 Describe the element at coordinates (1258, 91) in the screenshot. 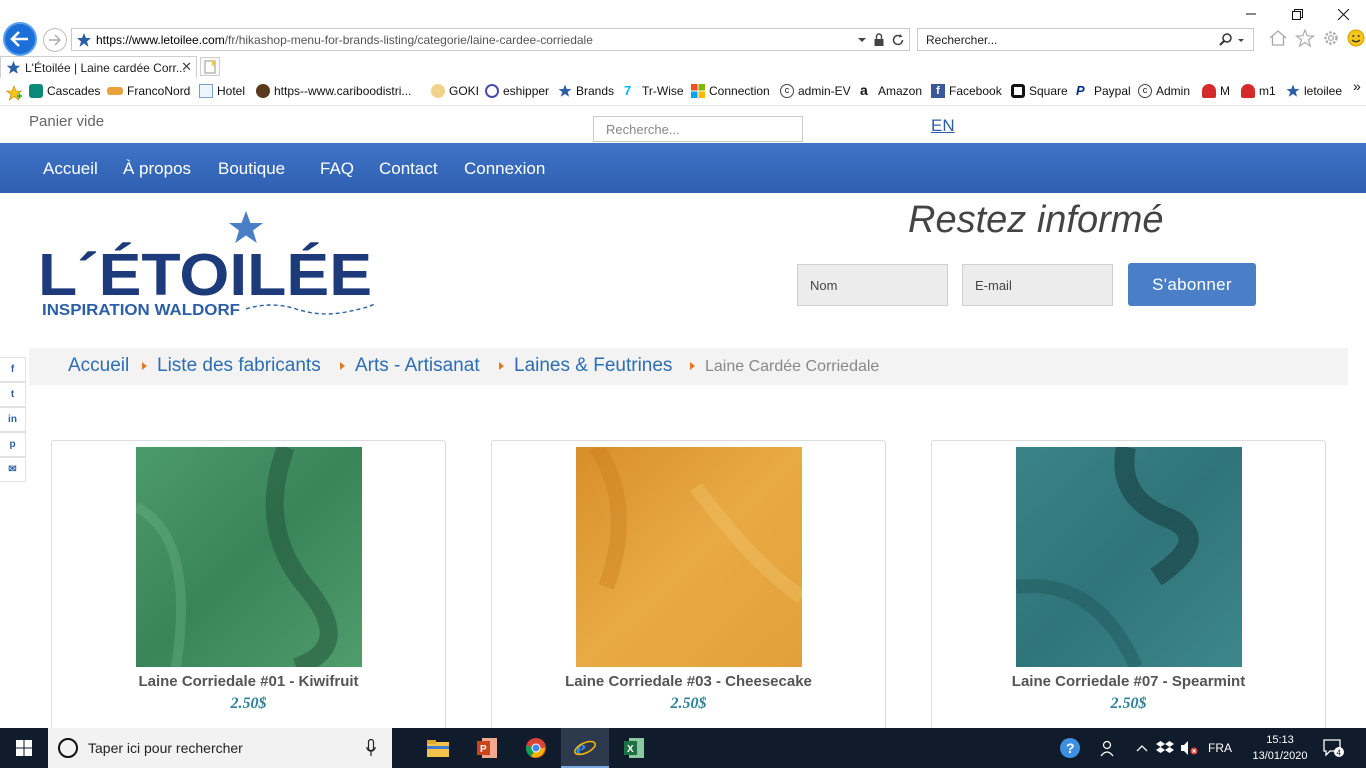

I see `favorite-m1: m1` at that location.